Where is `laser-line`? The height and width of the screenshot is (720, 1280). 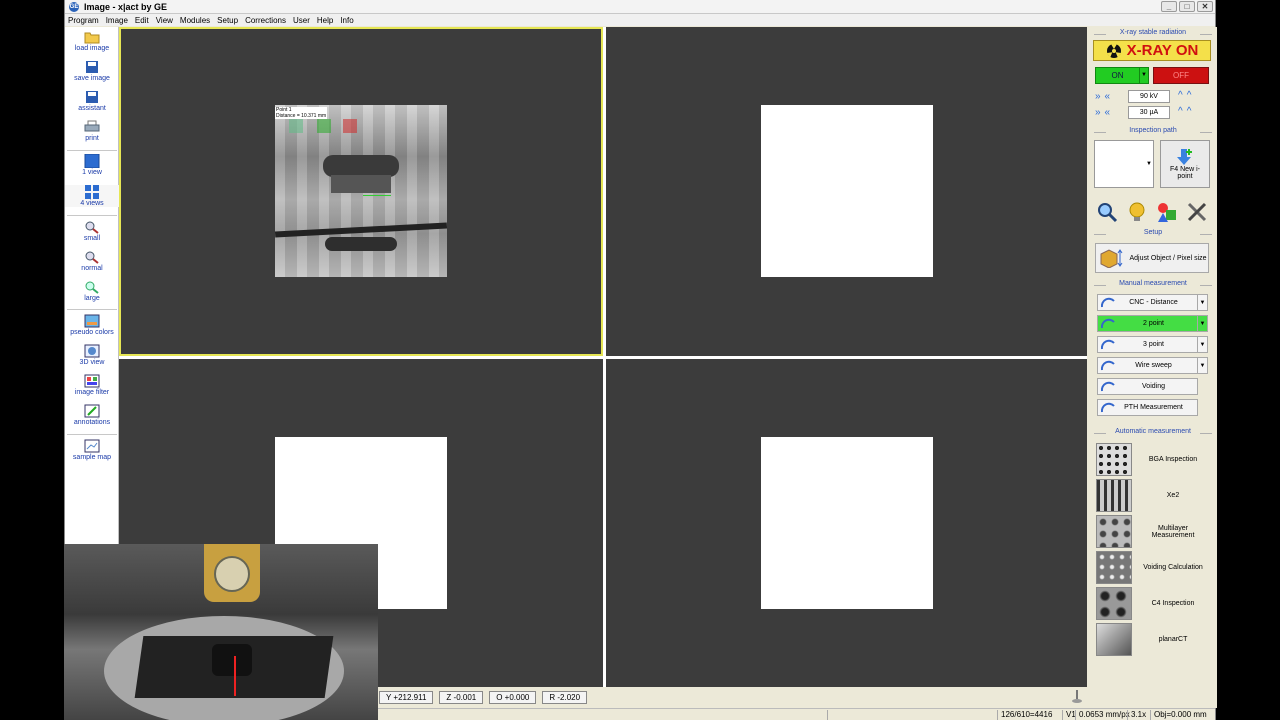 laser-line is located at coordinates (235, 676).